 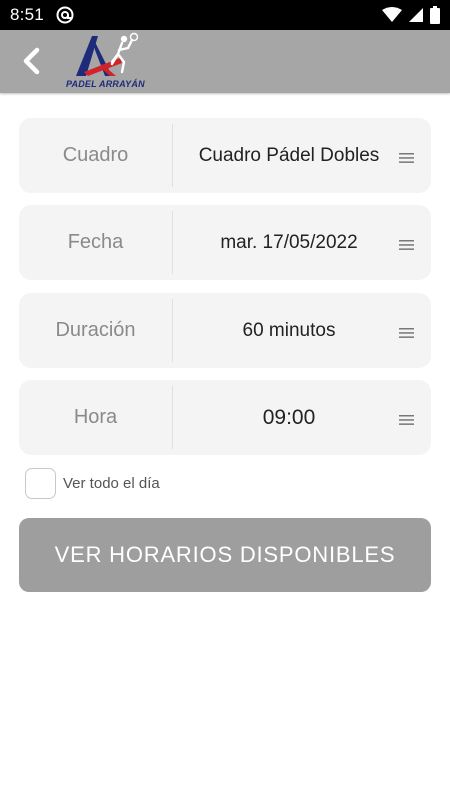 What do you see at coordinates (95, 155) in the screenshot?
I see `field-label: Cuadro` at bounding box center [95, 155].